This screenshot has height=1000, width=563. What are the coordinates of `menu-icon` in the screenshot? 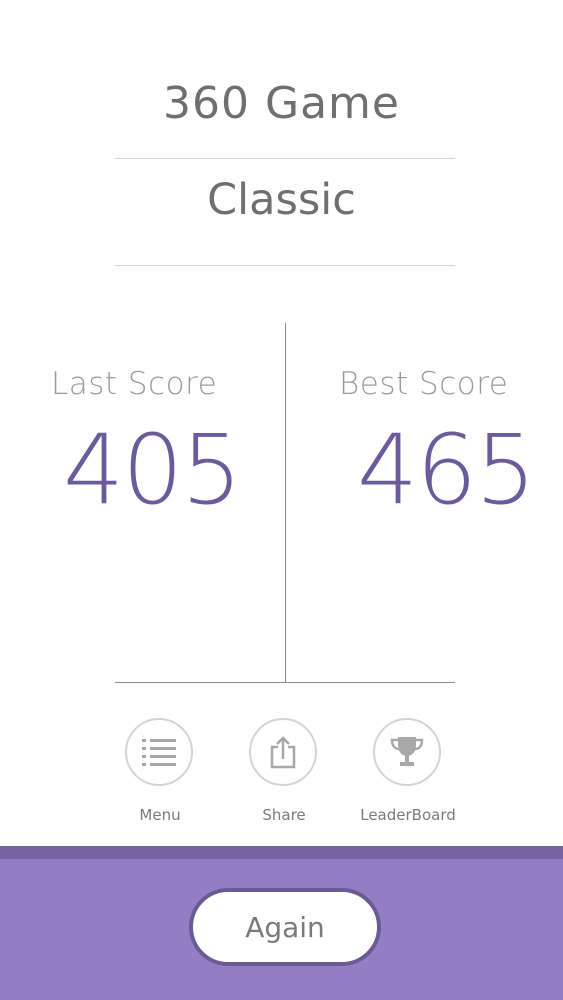 It's located at (159, 752).